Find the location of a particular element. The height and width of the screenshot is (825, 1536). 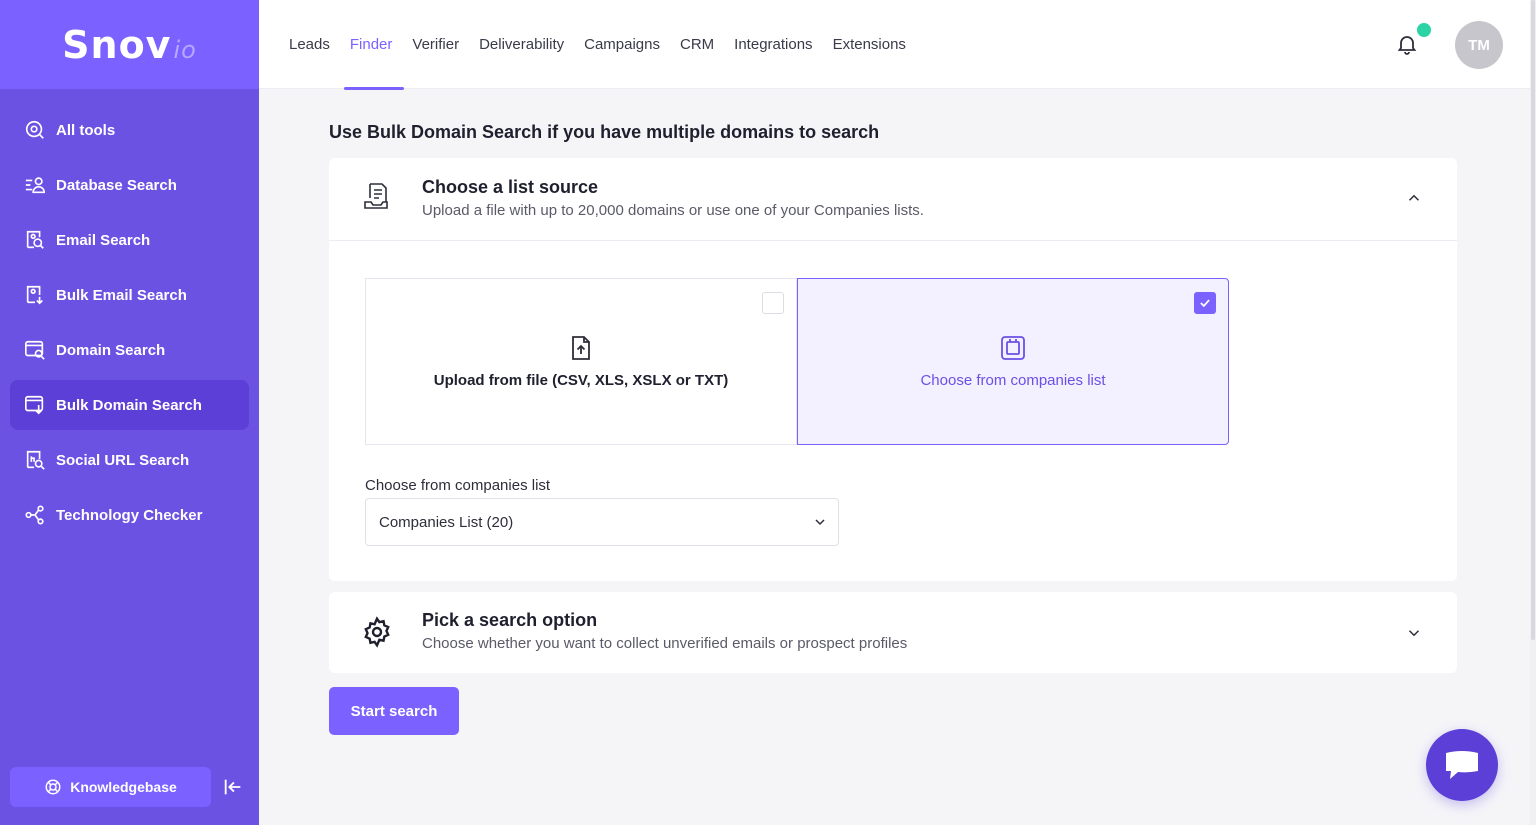

sidebar-item-all-tools: All tools is located at coordinates (129, 130).